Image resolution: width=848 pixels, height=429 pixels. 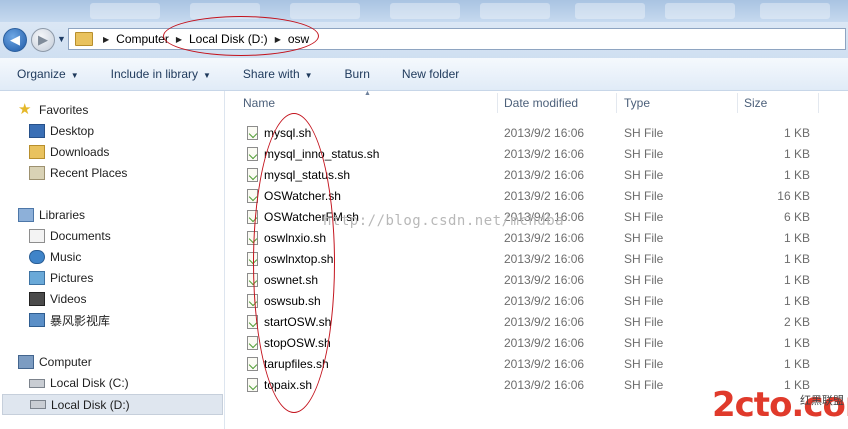 I want to click on nav-downloads: Downloads, so click(x=69, y=152).